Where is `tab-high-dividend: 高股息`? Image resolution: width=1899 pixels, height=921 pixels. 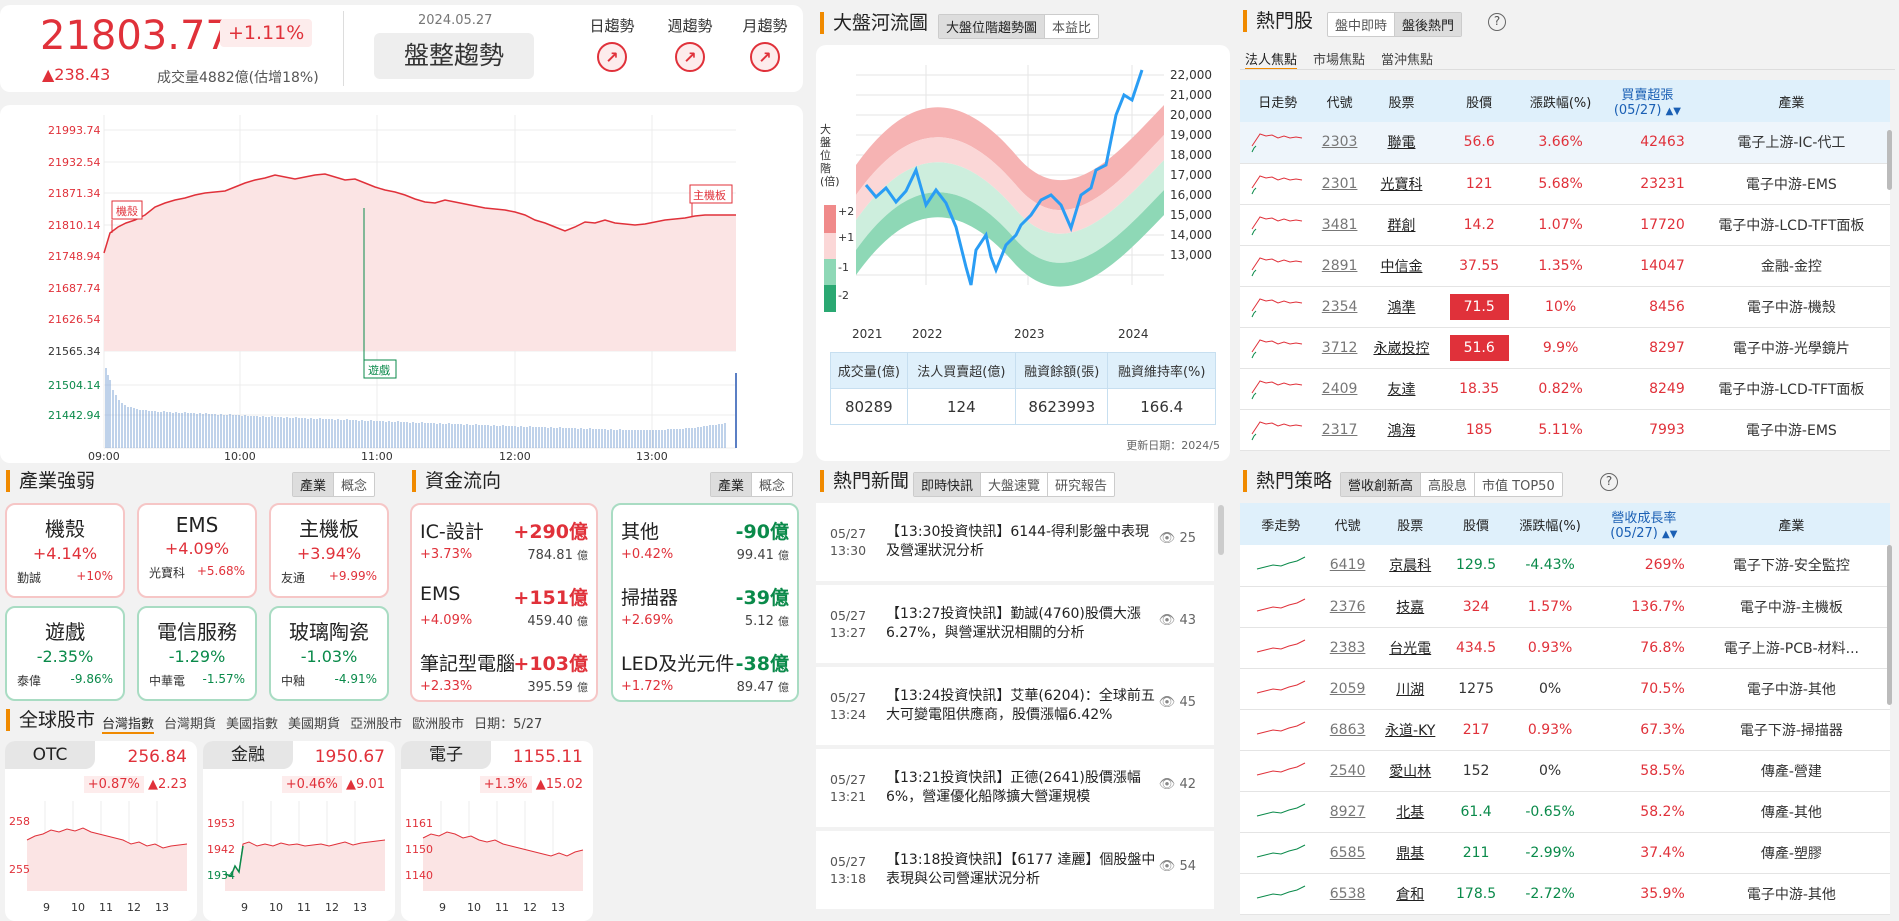
tab-high-dividend: 高股息 is located at coordinates (1448, 484).